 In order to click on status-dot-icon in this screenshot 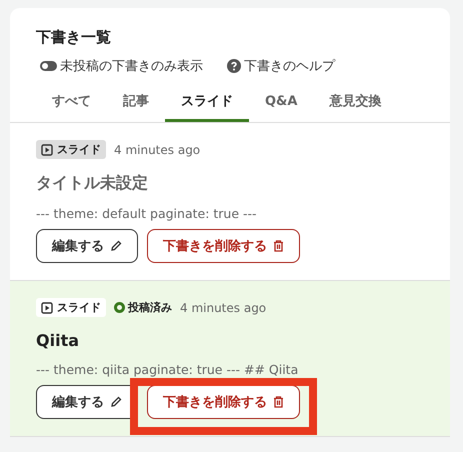, I will do `click(119, 307)`.